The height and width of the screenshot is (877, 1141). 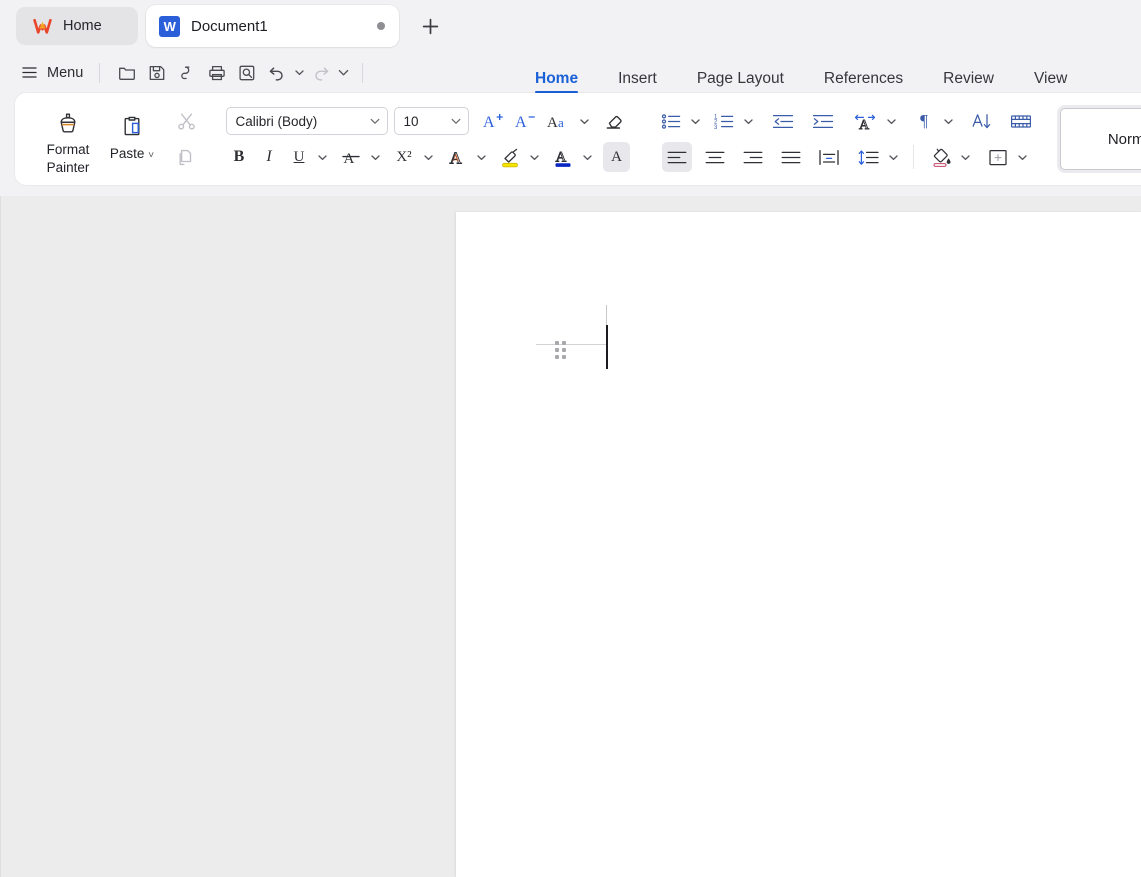 I want to click on line-spacing-icon, so click(x=869, y=157).